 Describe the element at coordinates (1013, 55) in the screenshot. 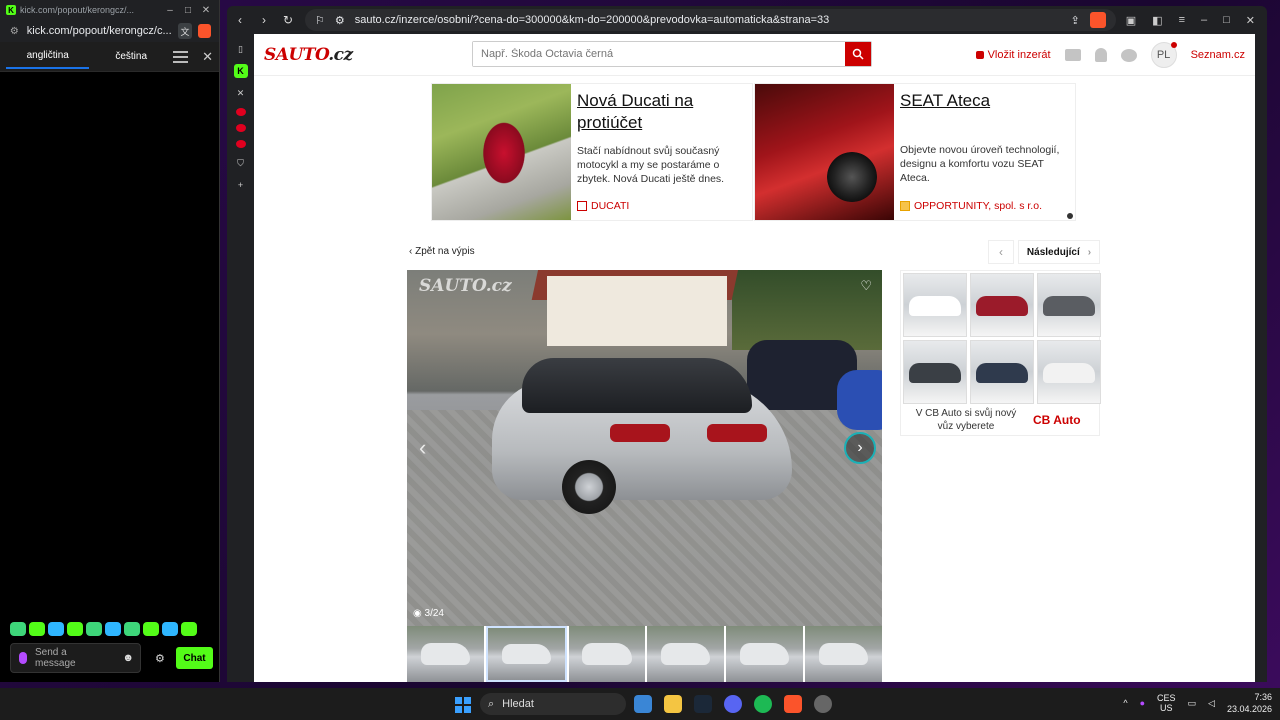

I see `insert-ad-link: Vložit inzerát` at that location.